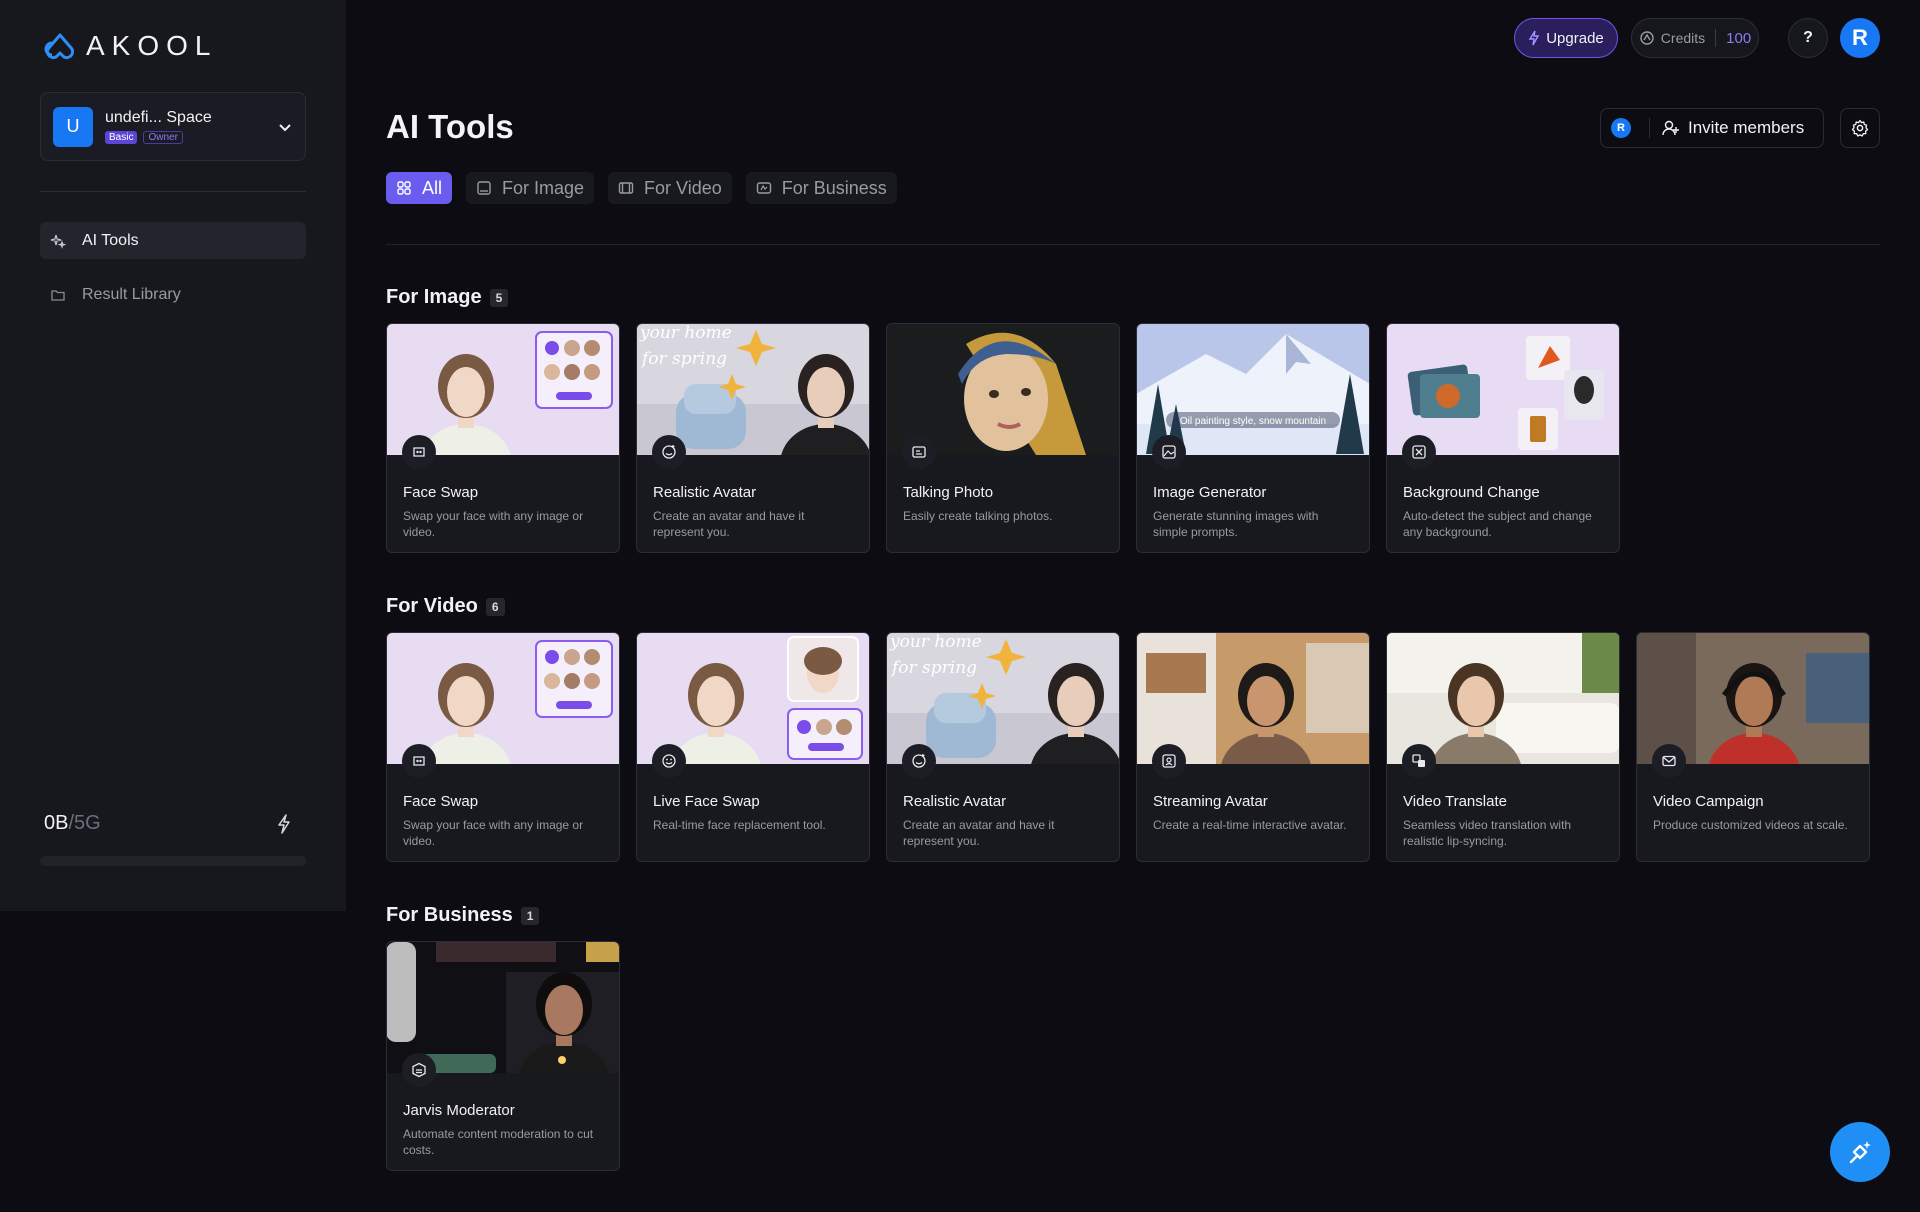  I want to click on workspace-switcher: U undefi... Space Basic Owner, so click(173, 126).